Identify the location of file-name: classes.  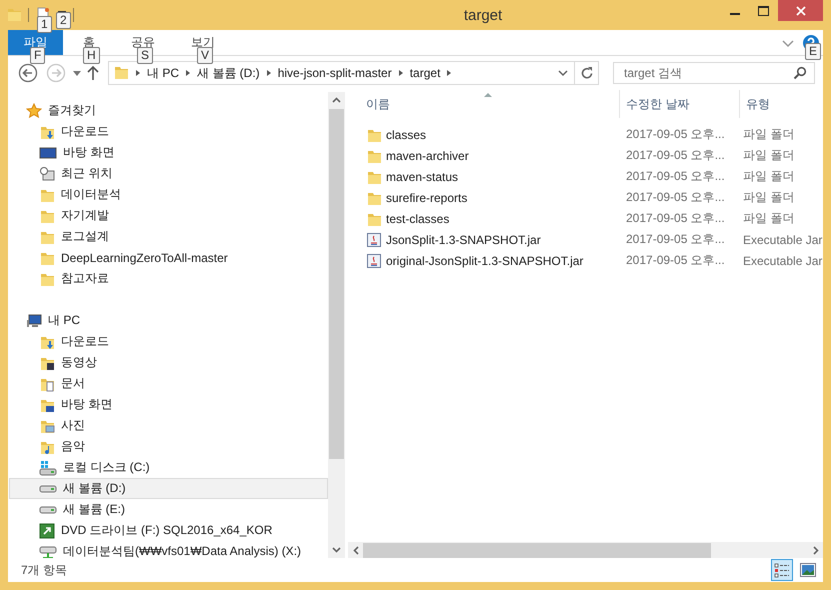
(406, 135).